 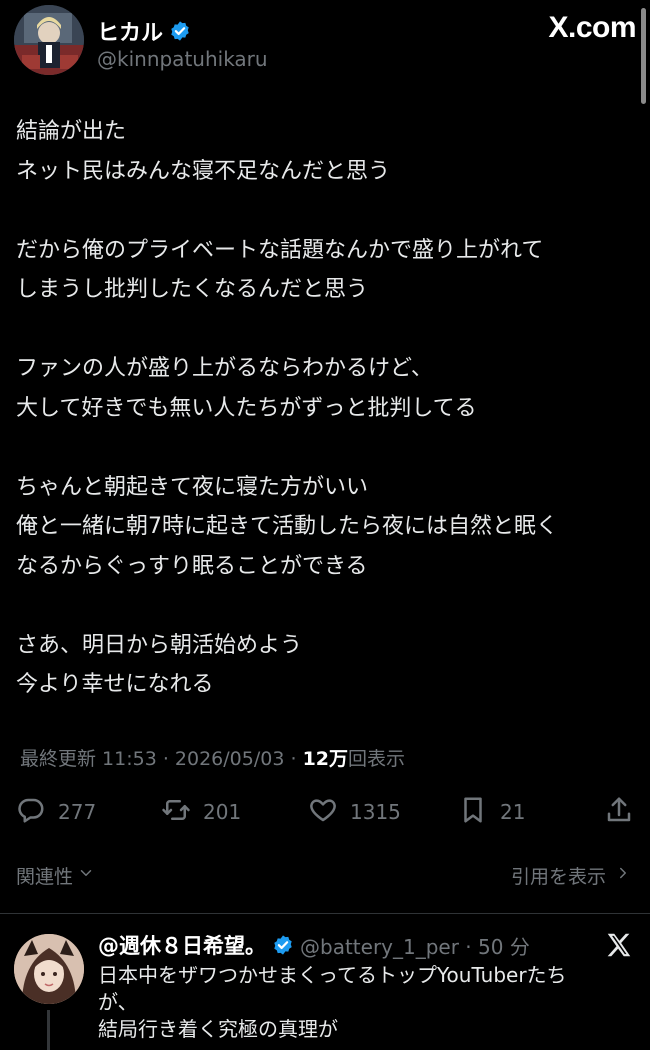 What do you see at coordinates (130, 31) in the screenshot?
I see `author-display-name: ヒカル` at bounding box center [130, 31].